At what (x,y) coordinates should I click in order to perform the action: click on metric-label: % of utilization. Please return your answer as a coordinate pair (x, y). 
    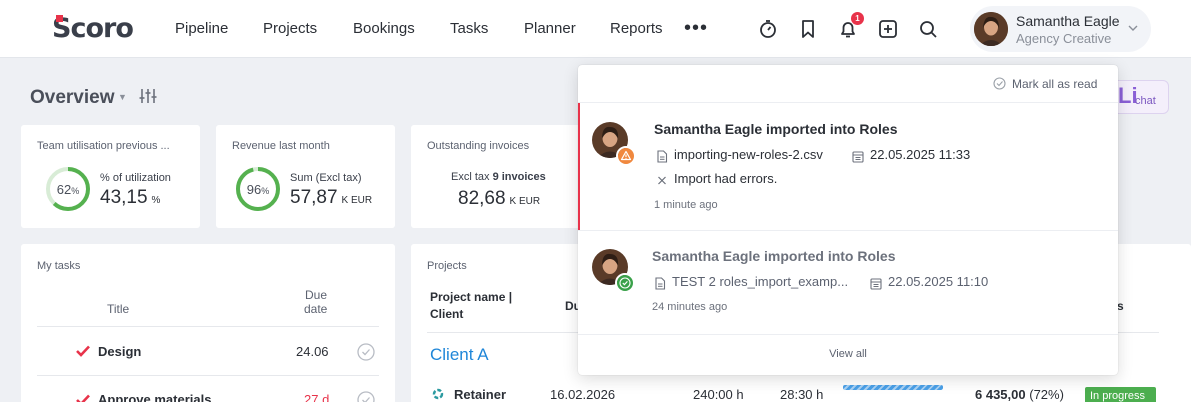
    Looking at the image, I should click on (135, 178).